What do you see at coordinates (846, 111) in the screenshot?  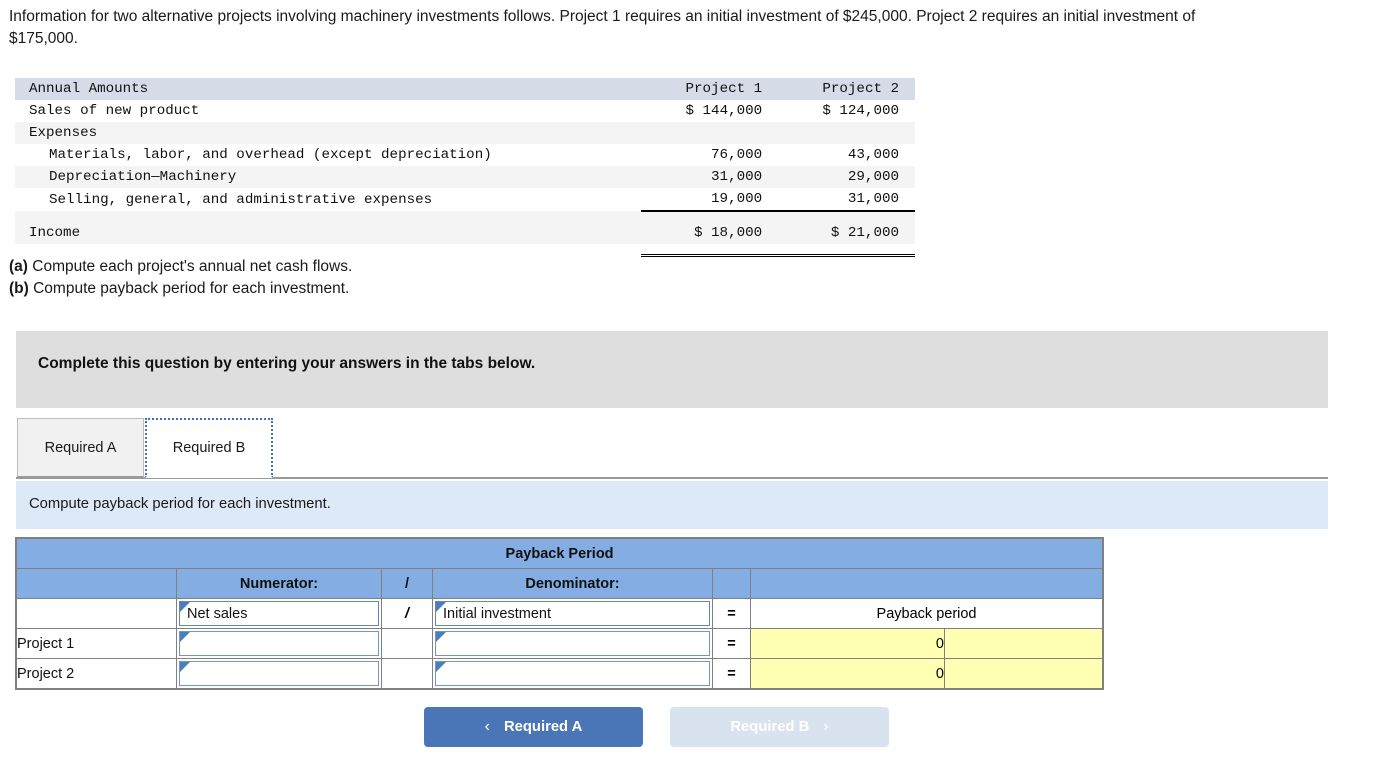 I see `fin-row-project2: $ 124,000` at bounding box center [846, 111].